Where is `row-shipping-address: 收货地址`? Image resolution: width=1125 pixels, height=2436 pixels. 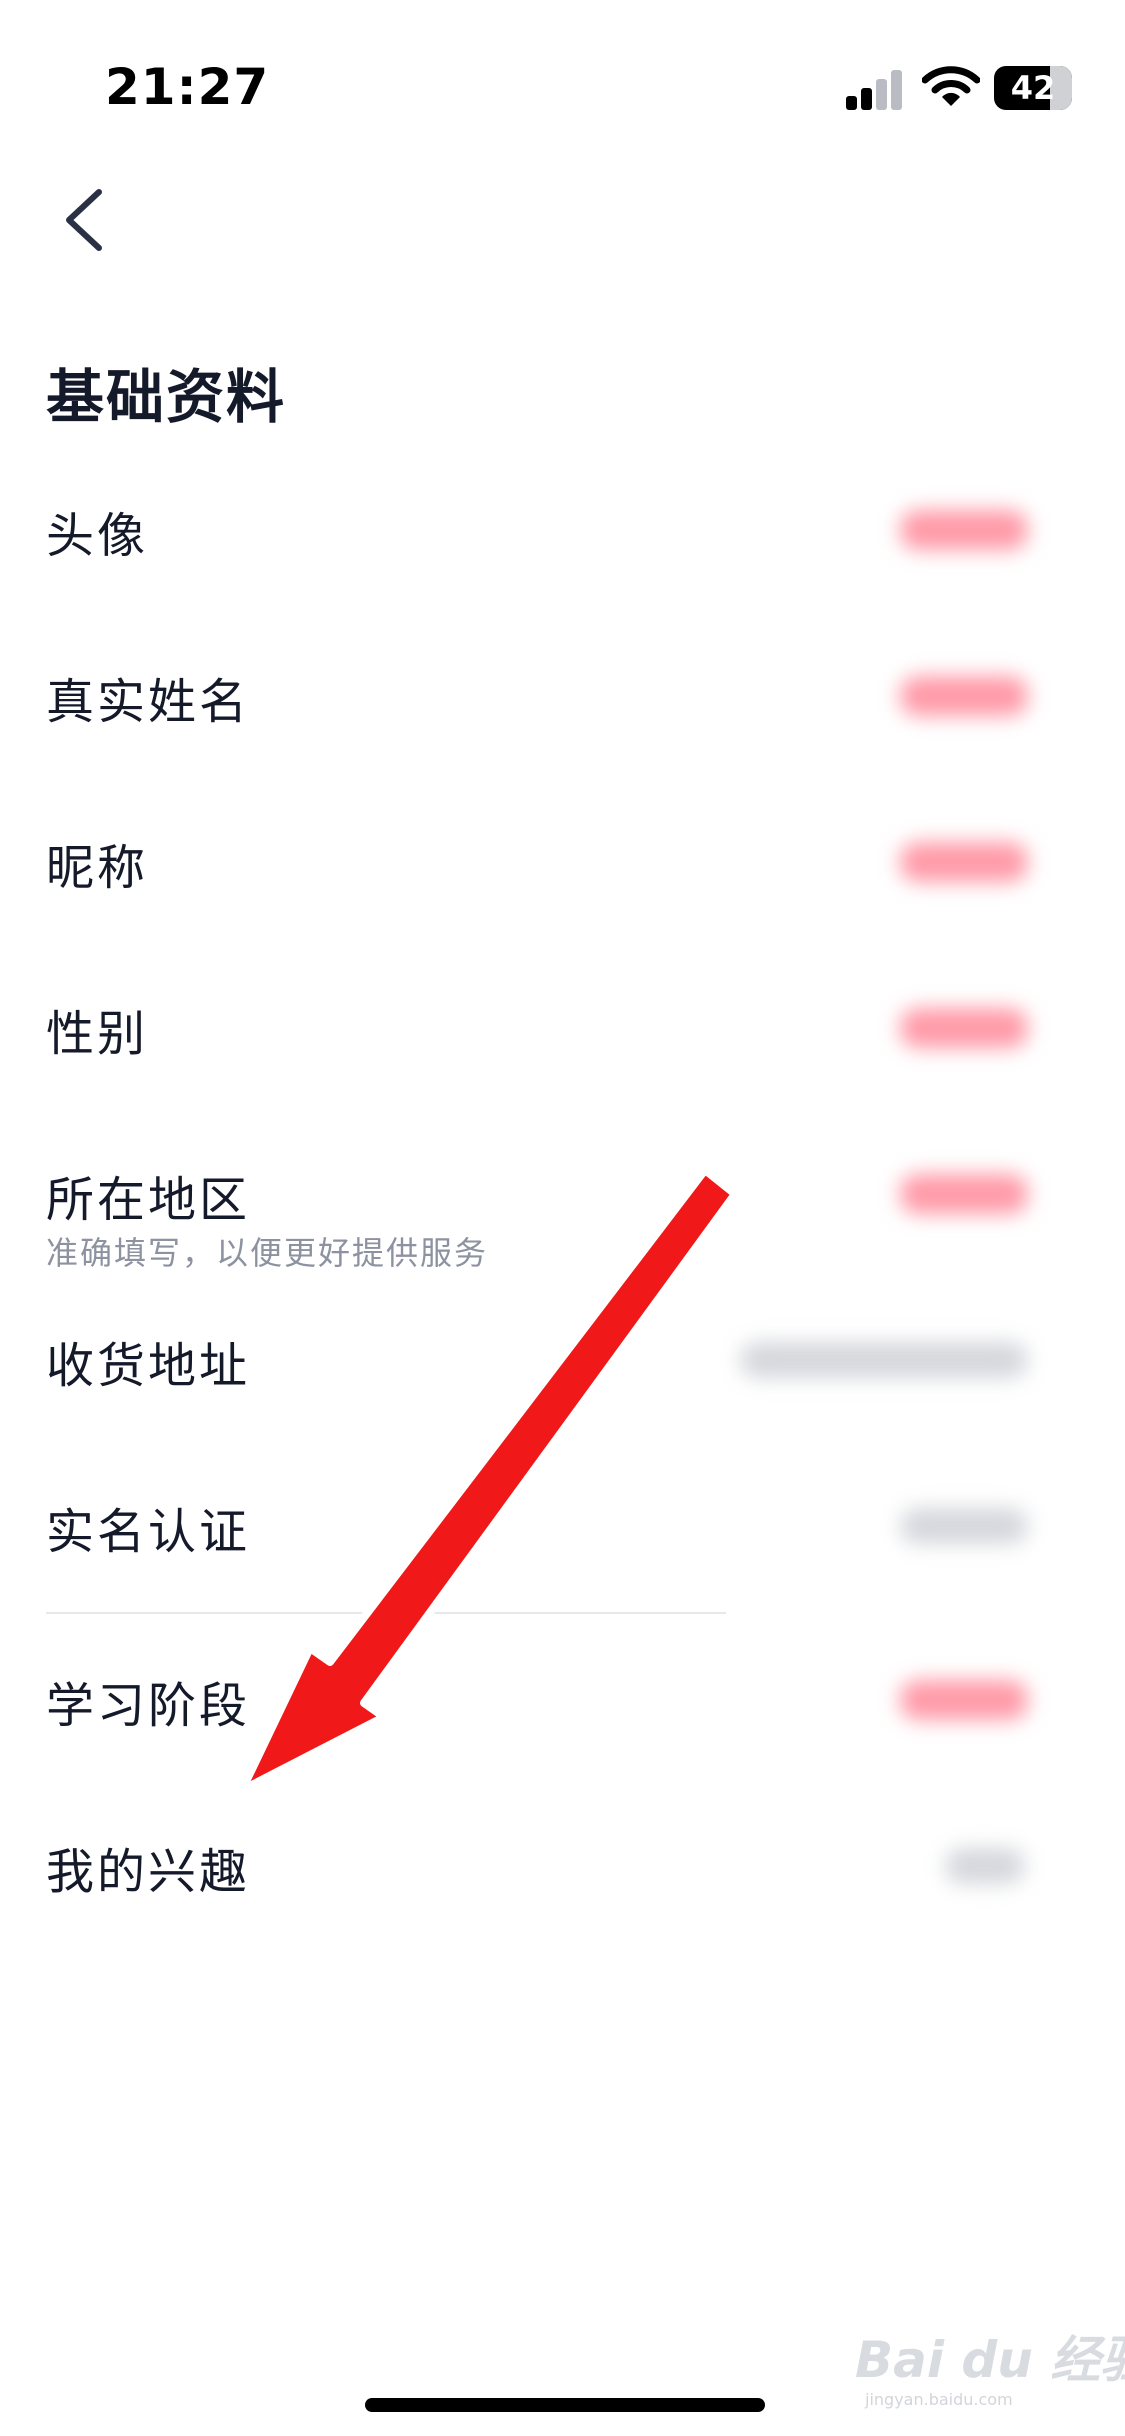 row-shipping-address: 收货地址 is located at coordinates (562, 1359).